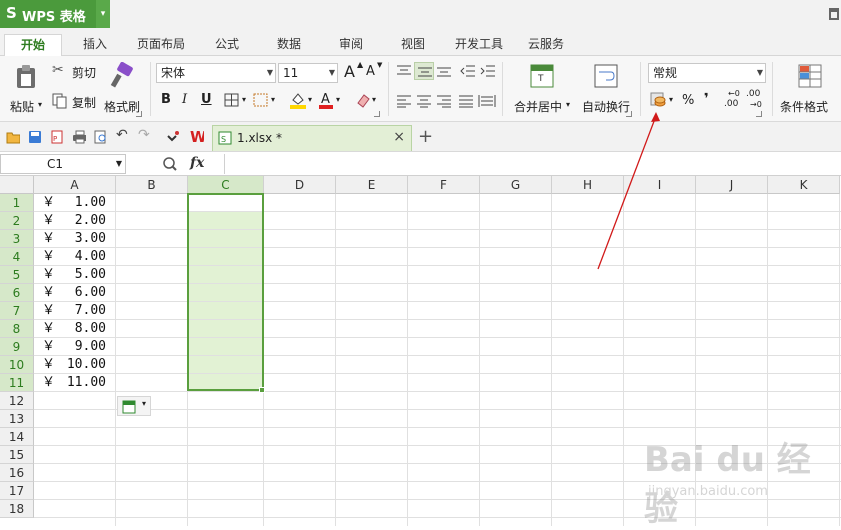 The width and height of the screenshot is (841, 530). I want to click on row-header-9: 9, so click(17, 347).